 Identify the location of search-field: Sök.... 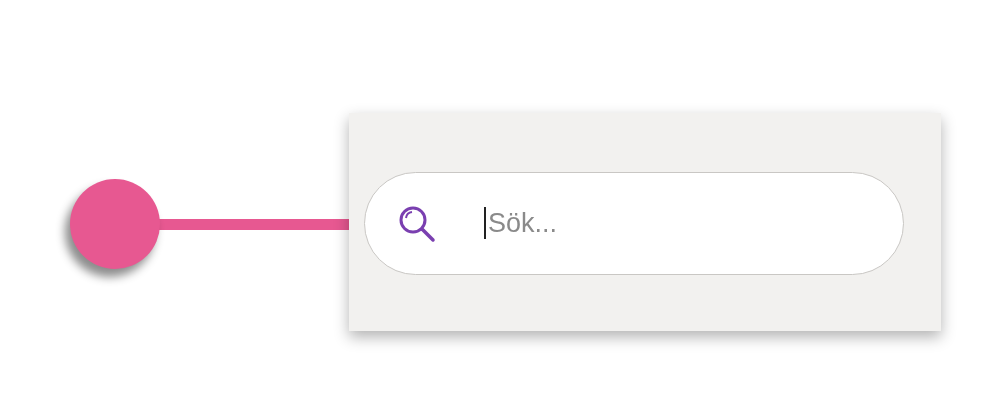
(634, 223).